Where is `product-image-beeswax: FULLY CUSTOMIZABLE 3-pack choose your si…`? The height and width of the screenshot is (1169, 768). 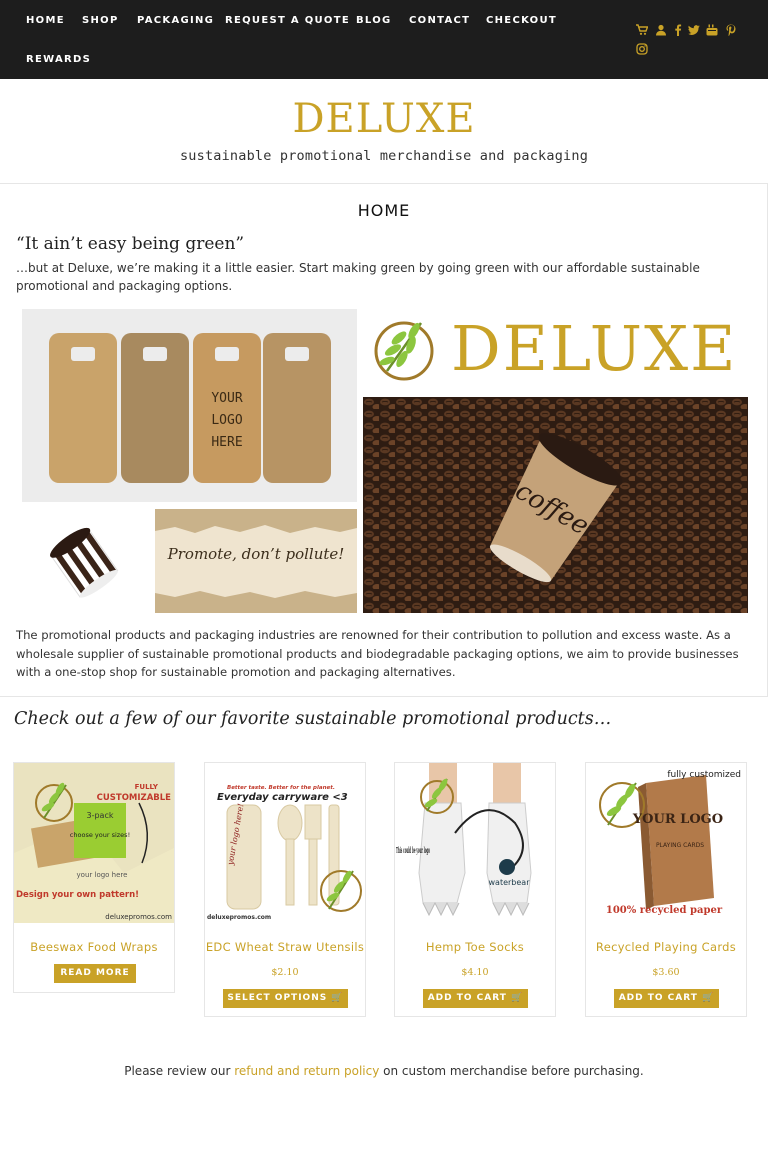 product-image-beeswax: FULLY CUSTOMIZABLE 3-pack choose your si… is located at coordinates (94, 843).